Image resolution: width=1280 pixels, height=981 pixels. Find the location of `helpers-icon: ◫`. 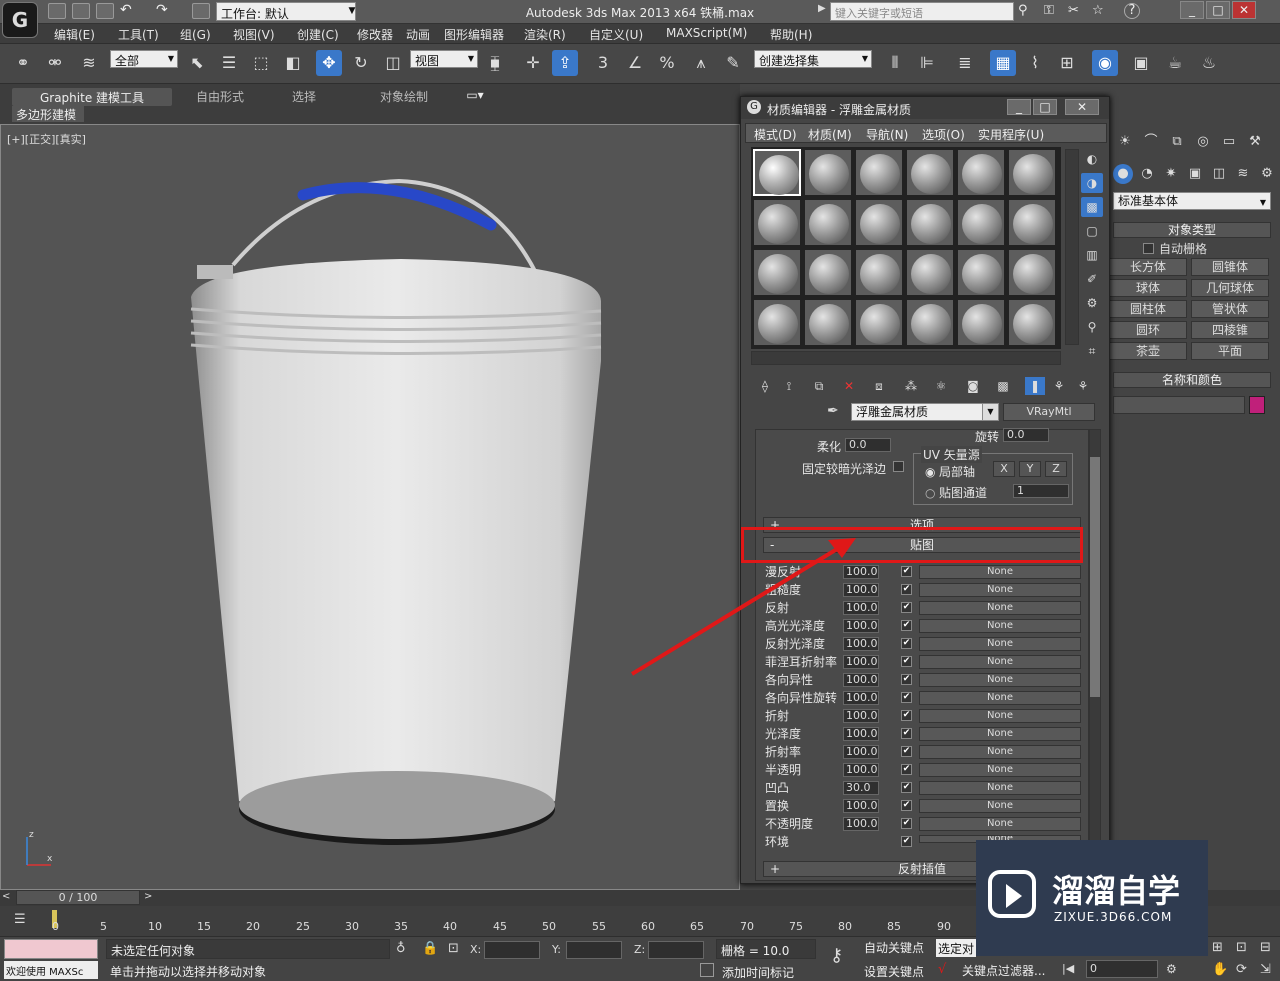

helpers-icon: ◫ is located at coordinates (1219, 174).